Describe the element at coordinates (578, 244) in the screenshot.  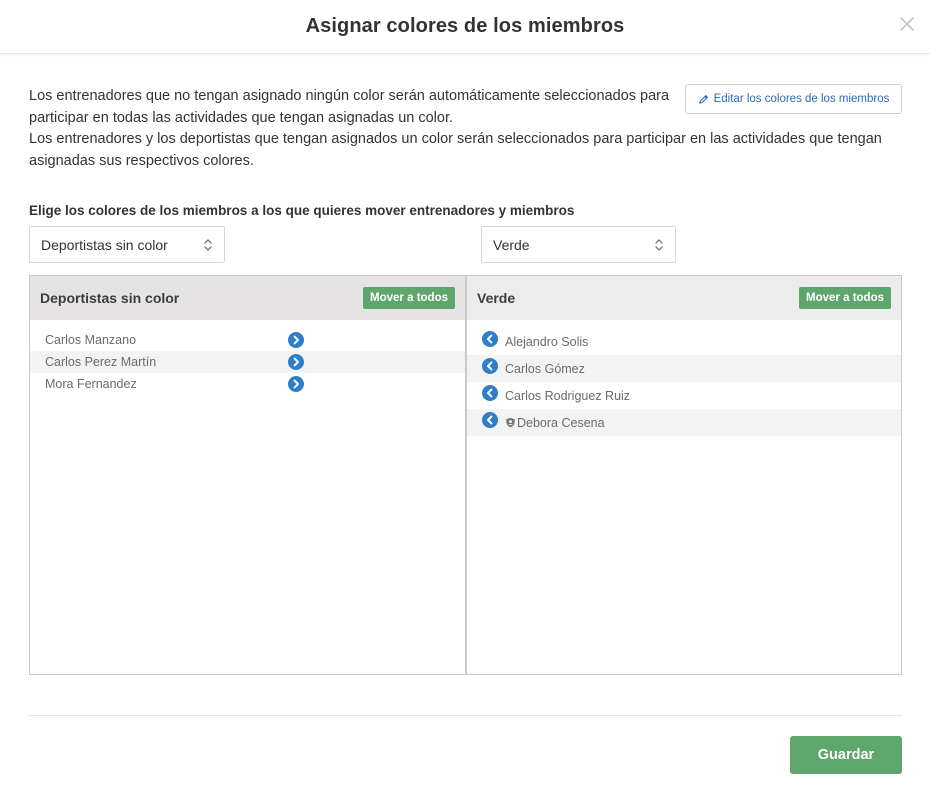
I see `target-color-select: Verde` at that location.